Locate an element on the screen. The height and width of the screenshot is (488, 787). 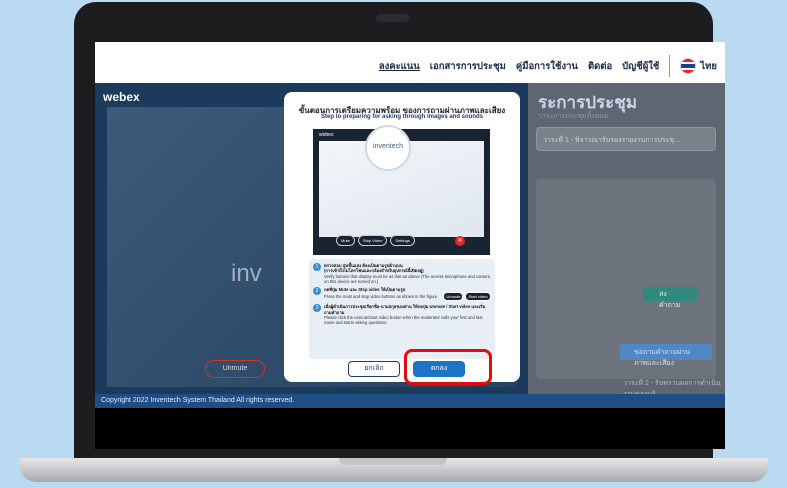
mini-start-video-button: Start video is located at coordinates (478, 297).